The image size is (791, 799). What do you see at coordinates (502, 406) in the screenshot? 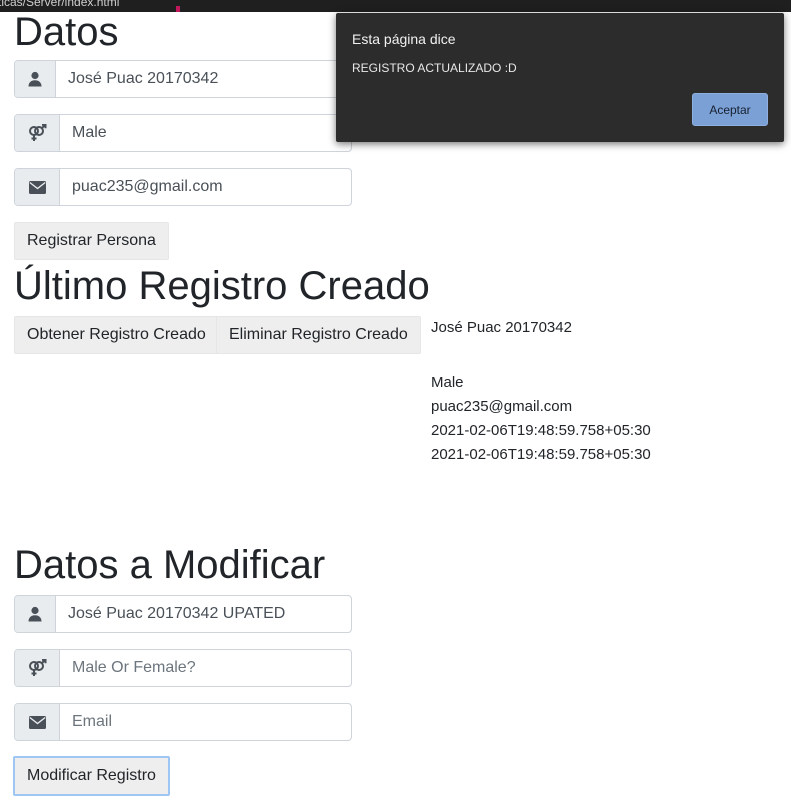
I see `record-email: puac235@gmail.com` at bounding box center [502, 406].